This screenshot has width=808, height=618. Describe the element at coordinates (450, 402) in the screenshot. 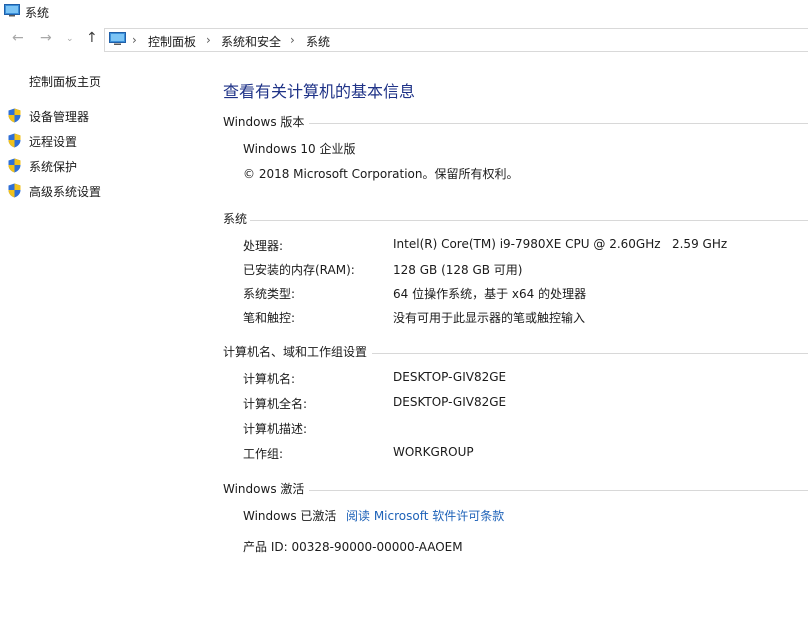

I see `full-computer-name-value: DESKTOP-GIV82GE` at that location.